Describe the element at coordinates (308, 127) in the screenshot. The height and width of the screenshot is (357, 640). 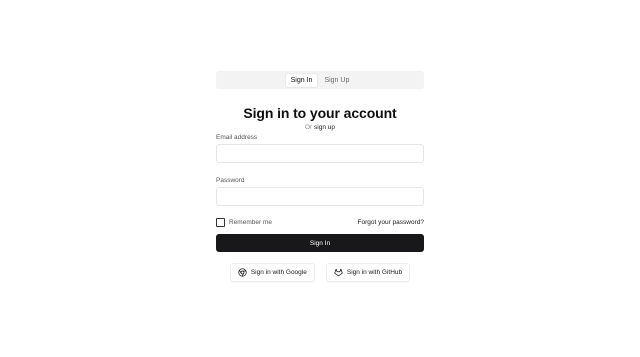
I see `sign-up-prompt-prefix: Or` at that location.